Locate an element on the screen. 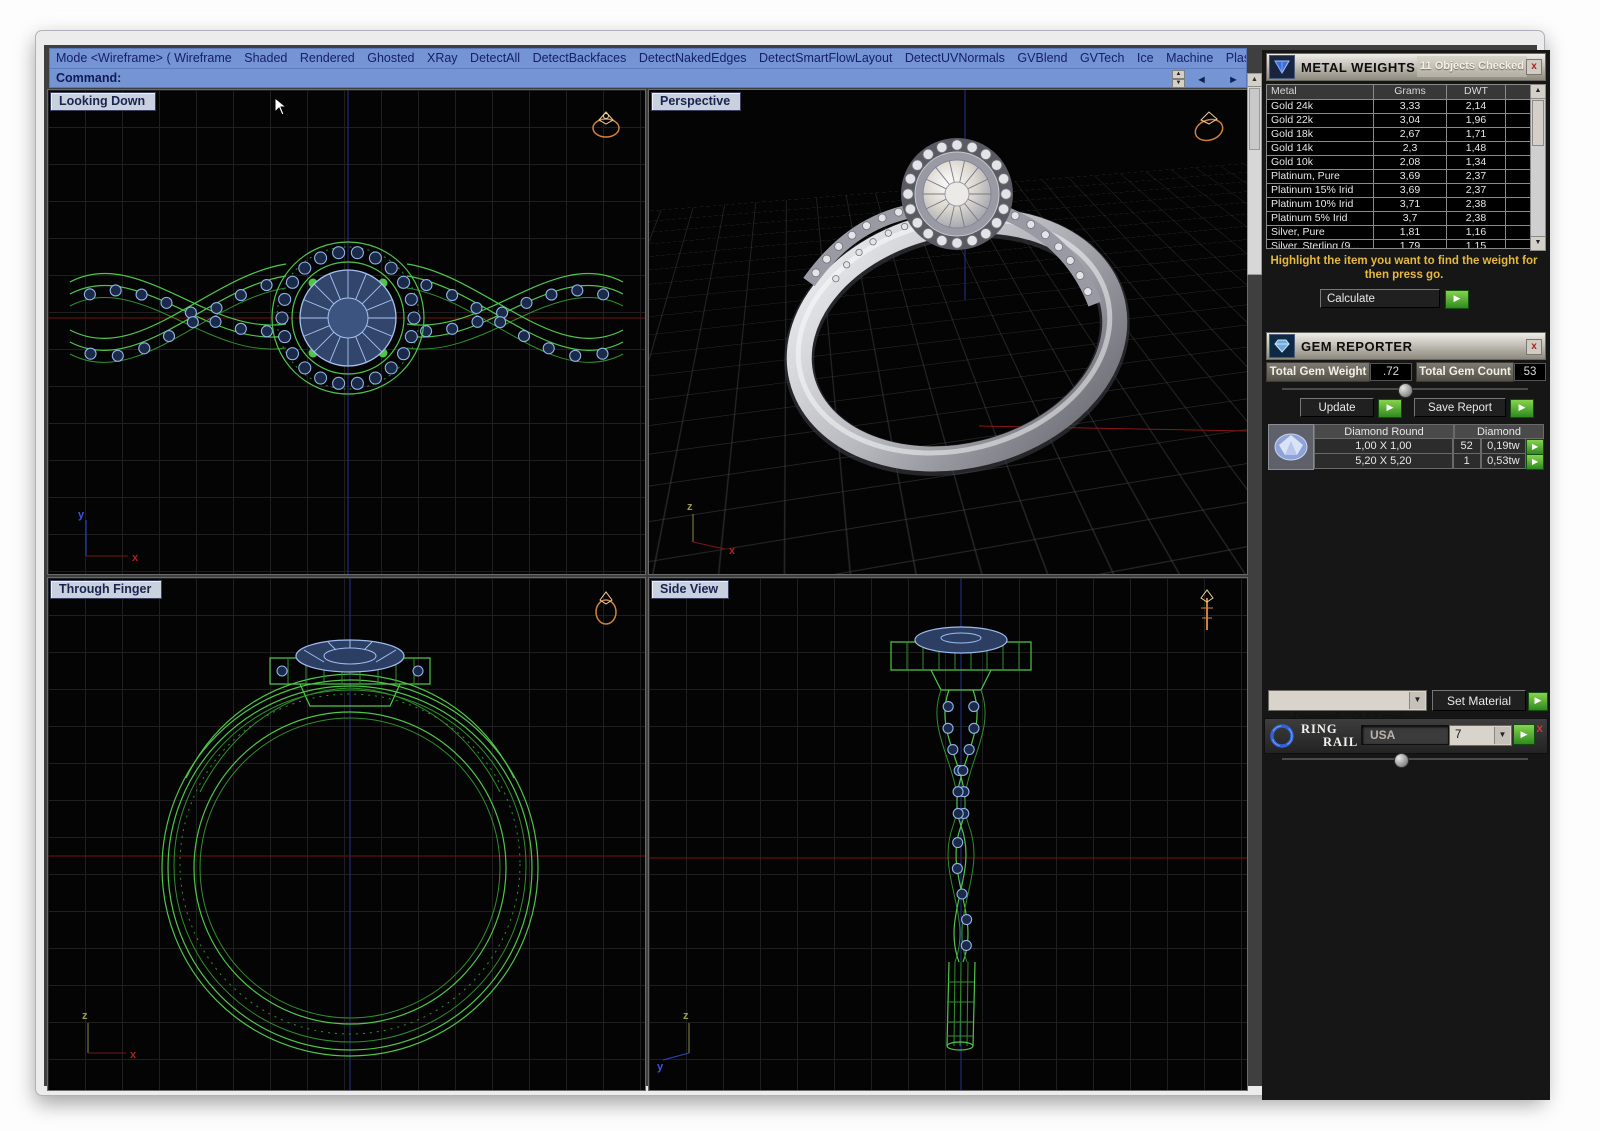 Image resolution: width=1600 pixels, height=1131 pixels. mouse-cursor is located at coordinates (281, 106).